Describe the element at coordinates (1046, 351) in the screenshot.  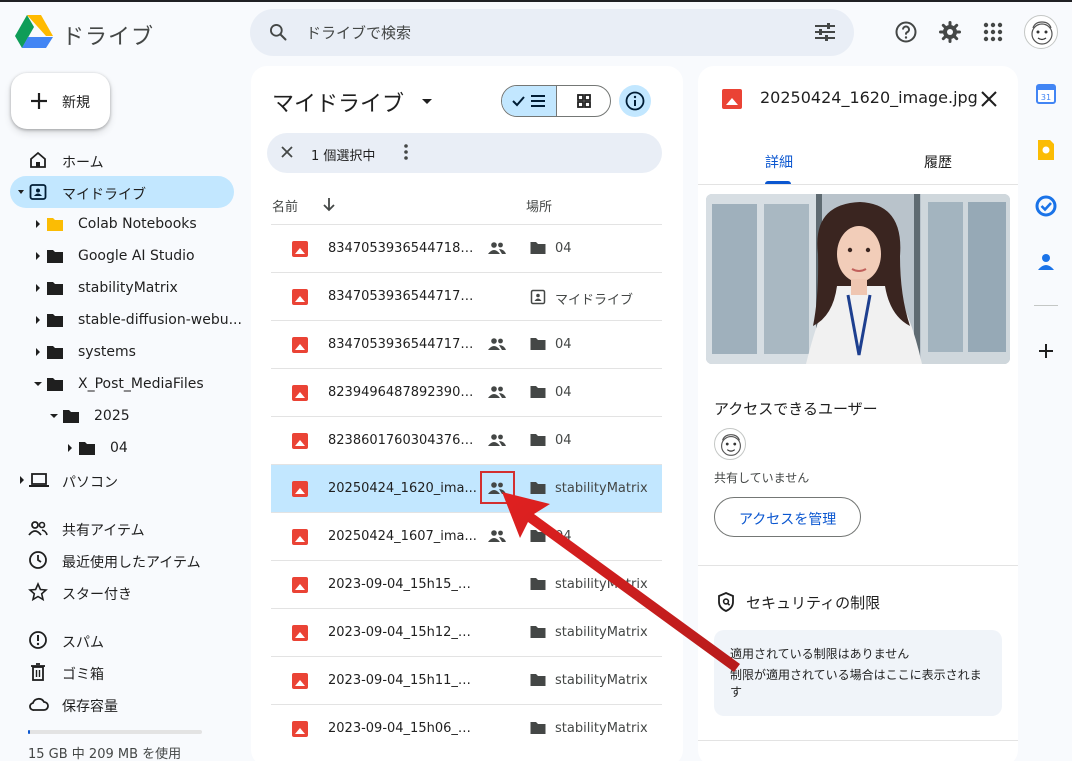
I see `add-icon` at that location.